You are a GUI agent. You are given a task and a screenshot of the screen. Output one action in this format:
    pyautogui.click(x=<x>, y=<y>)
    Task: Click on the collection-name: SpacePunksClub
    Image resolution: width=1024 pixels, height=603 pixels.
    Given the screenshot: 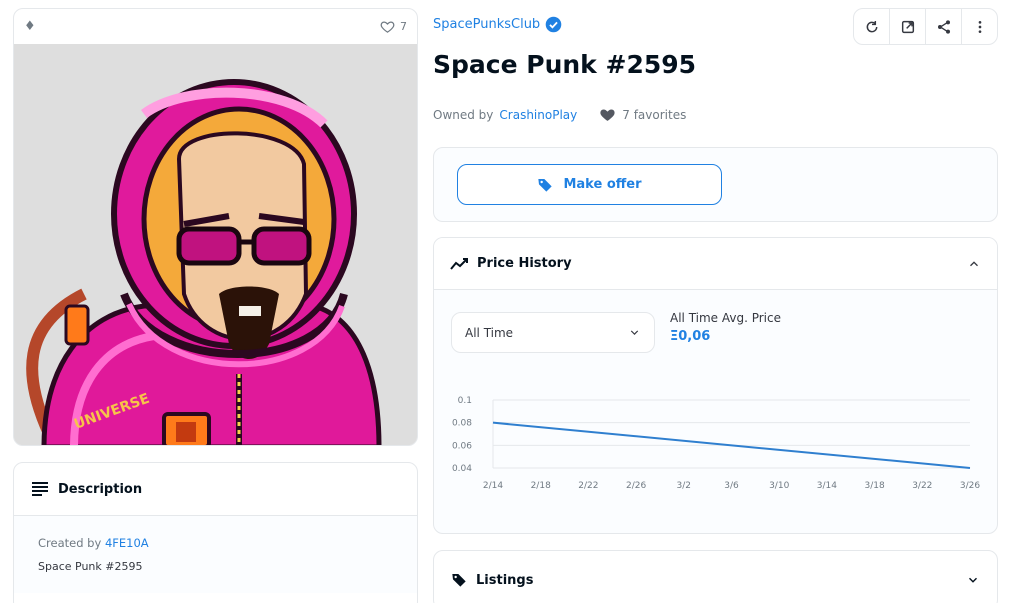 What is the action you would take?
    pyautogui.click(x=487, y=24)
    